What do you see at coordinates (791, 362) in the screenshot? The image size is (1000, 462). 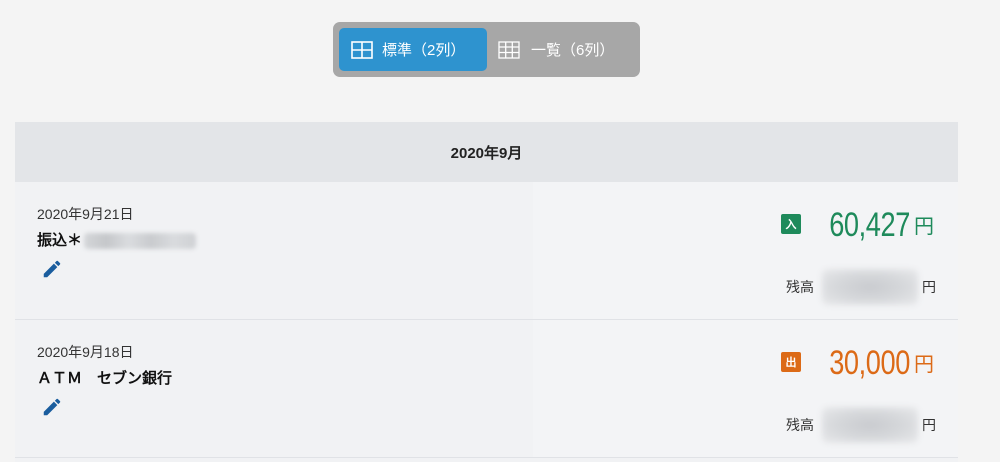 I see `withdrawal-badge: 出` at bounding box center [791, 362].